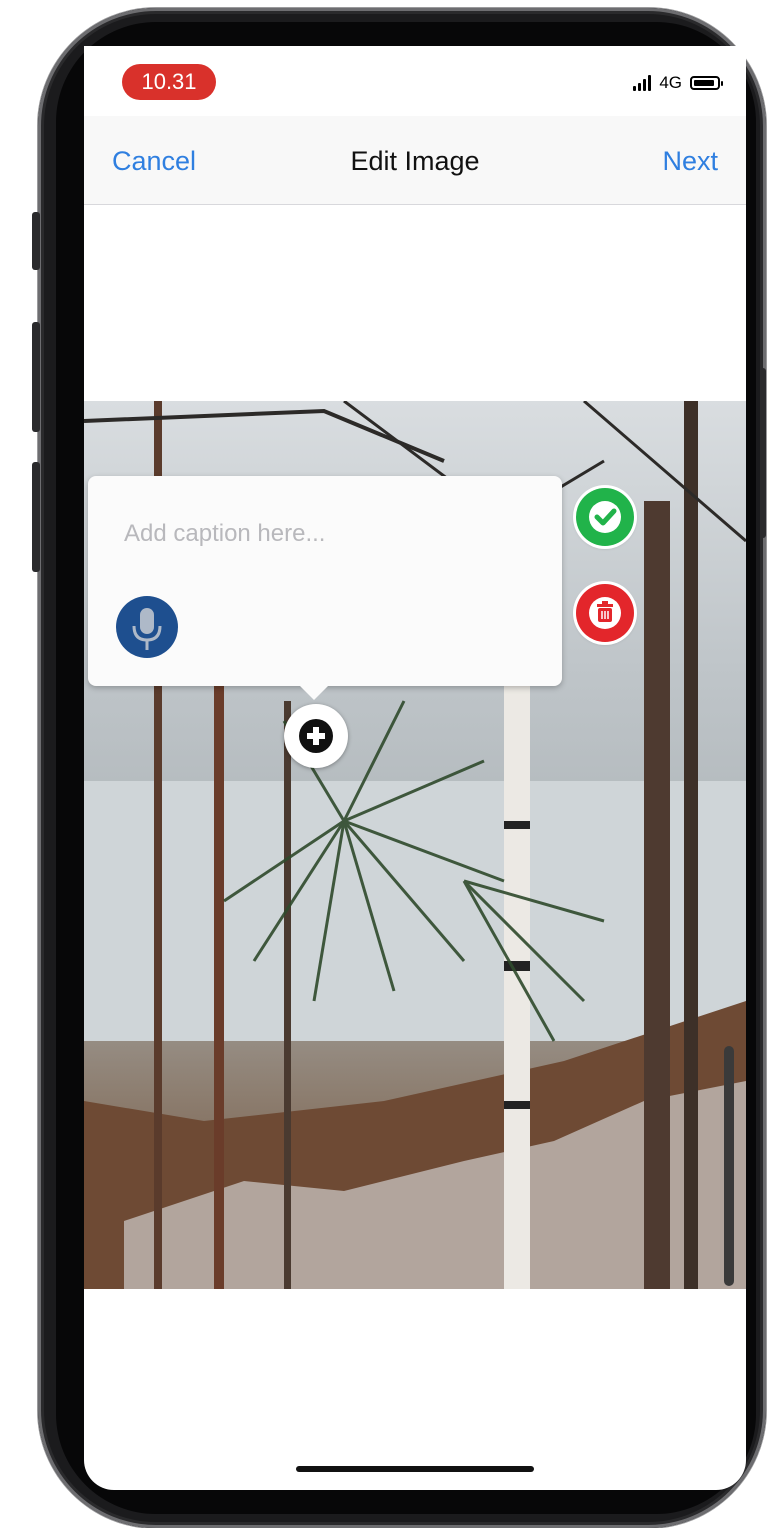 This screenshot has width=768, height=1528. I want to click on trash-icon, so click(605, 613).